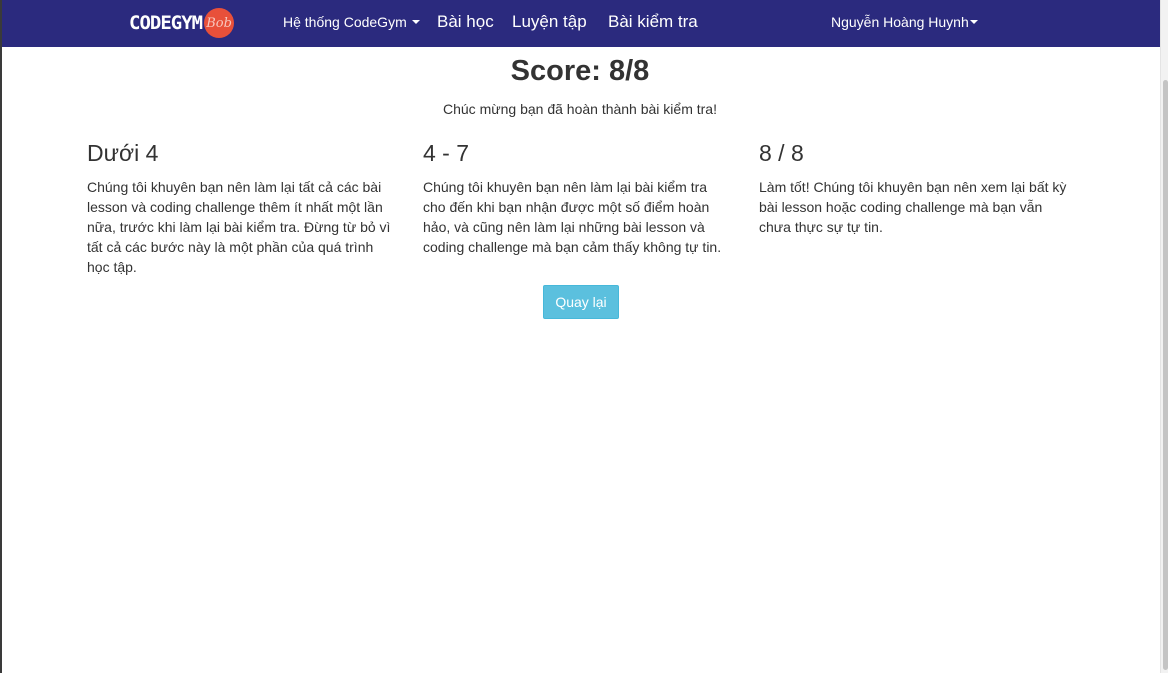  I want to click on nav-bai-hoc: Bài học, so click(465, 23).